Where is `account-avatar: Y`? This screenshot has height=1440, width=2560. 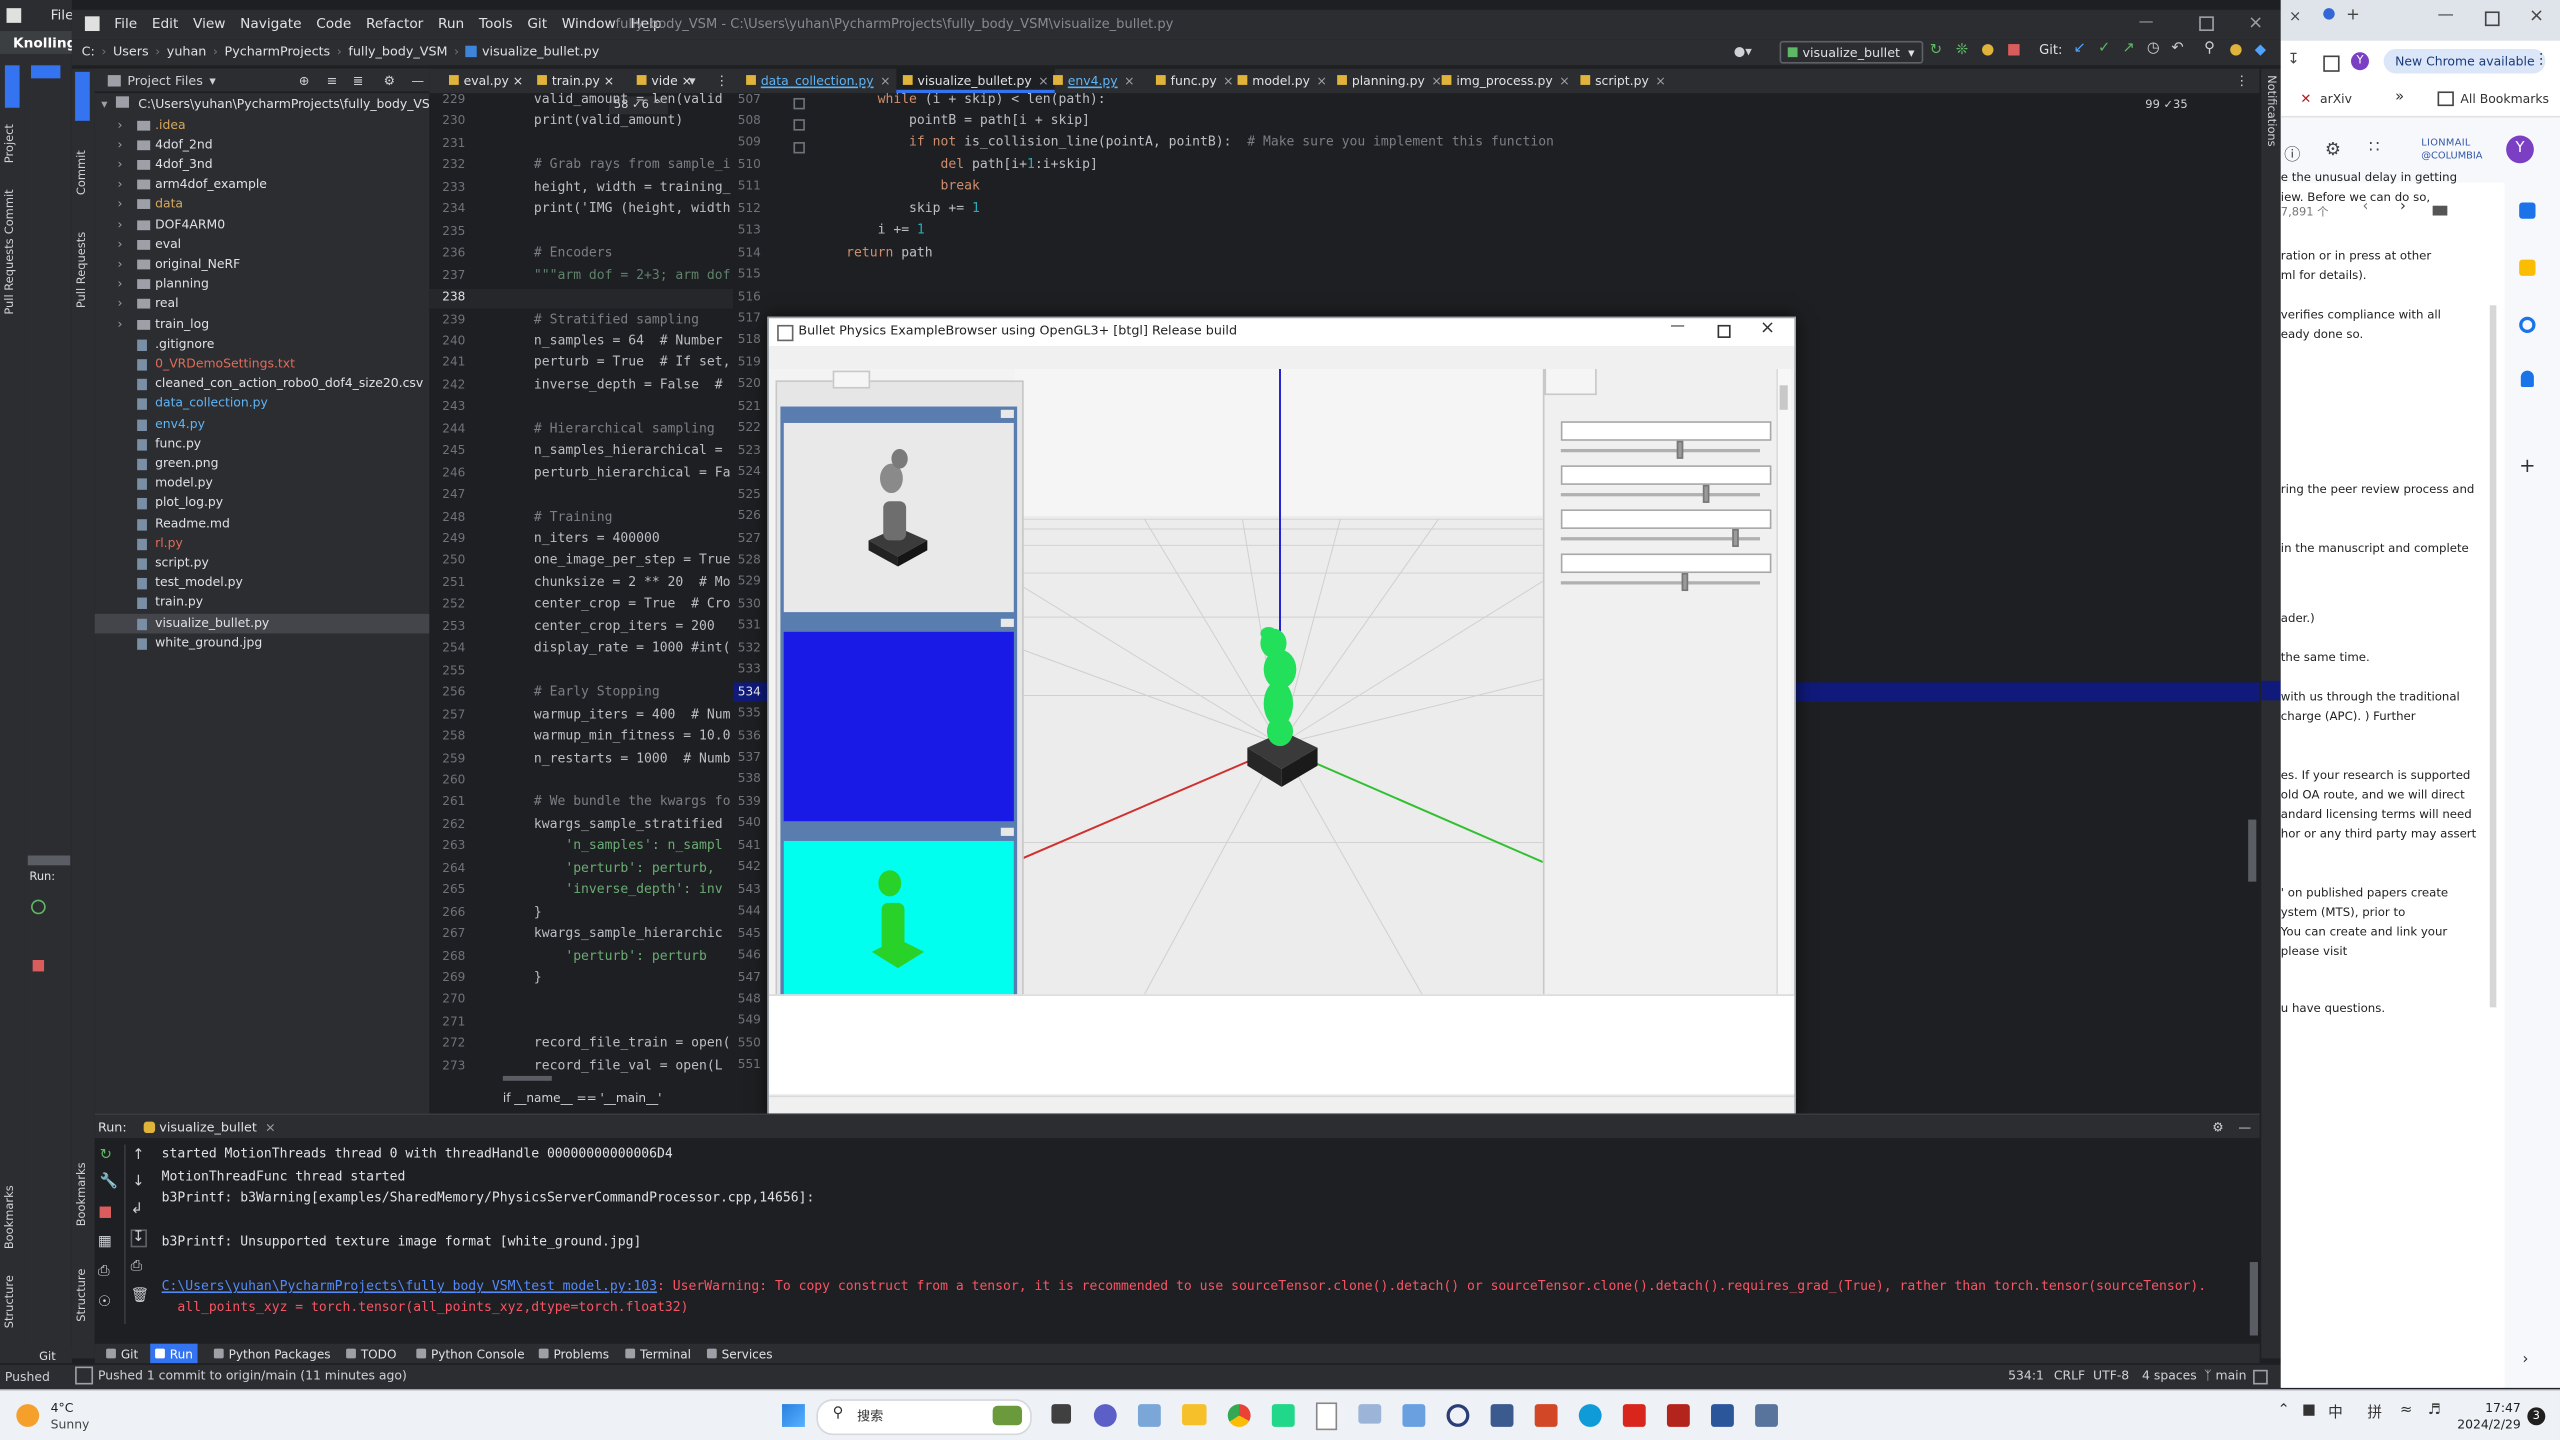 account-avatar: Y is located at coordinates (2520, 149).